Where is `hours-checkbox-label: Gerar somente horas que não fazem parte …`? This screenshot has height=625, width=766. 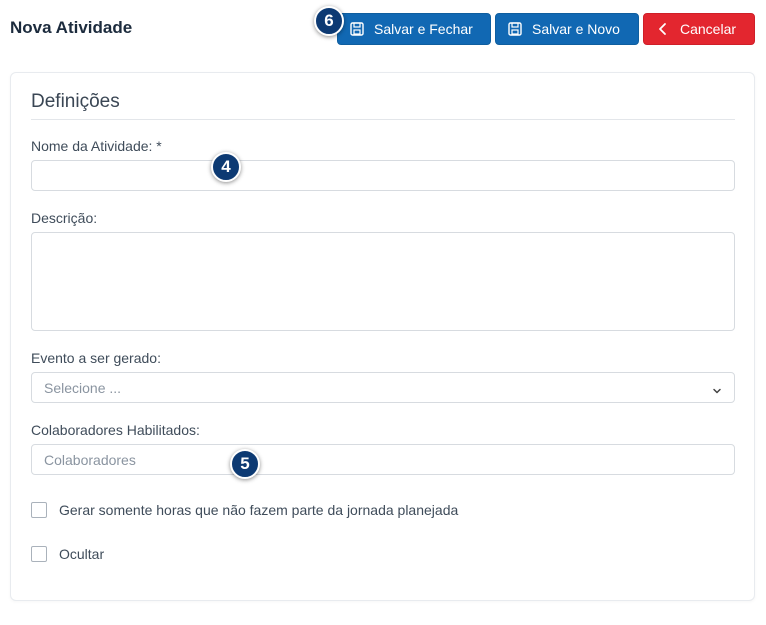 hours-checkbox-label: Gerar somente horas que não fazem parte … is located at coordinates (259, 510).